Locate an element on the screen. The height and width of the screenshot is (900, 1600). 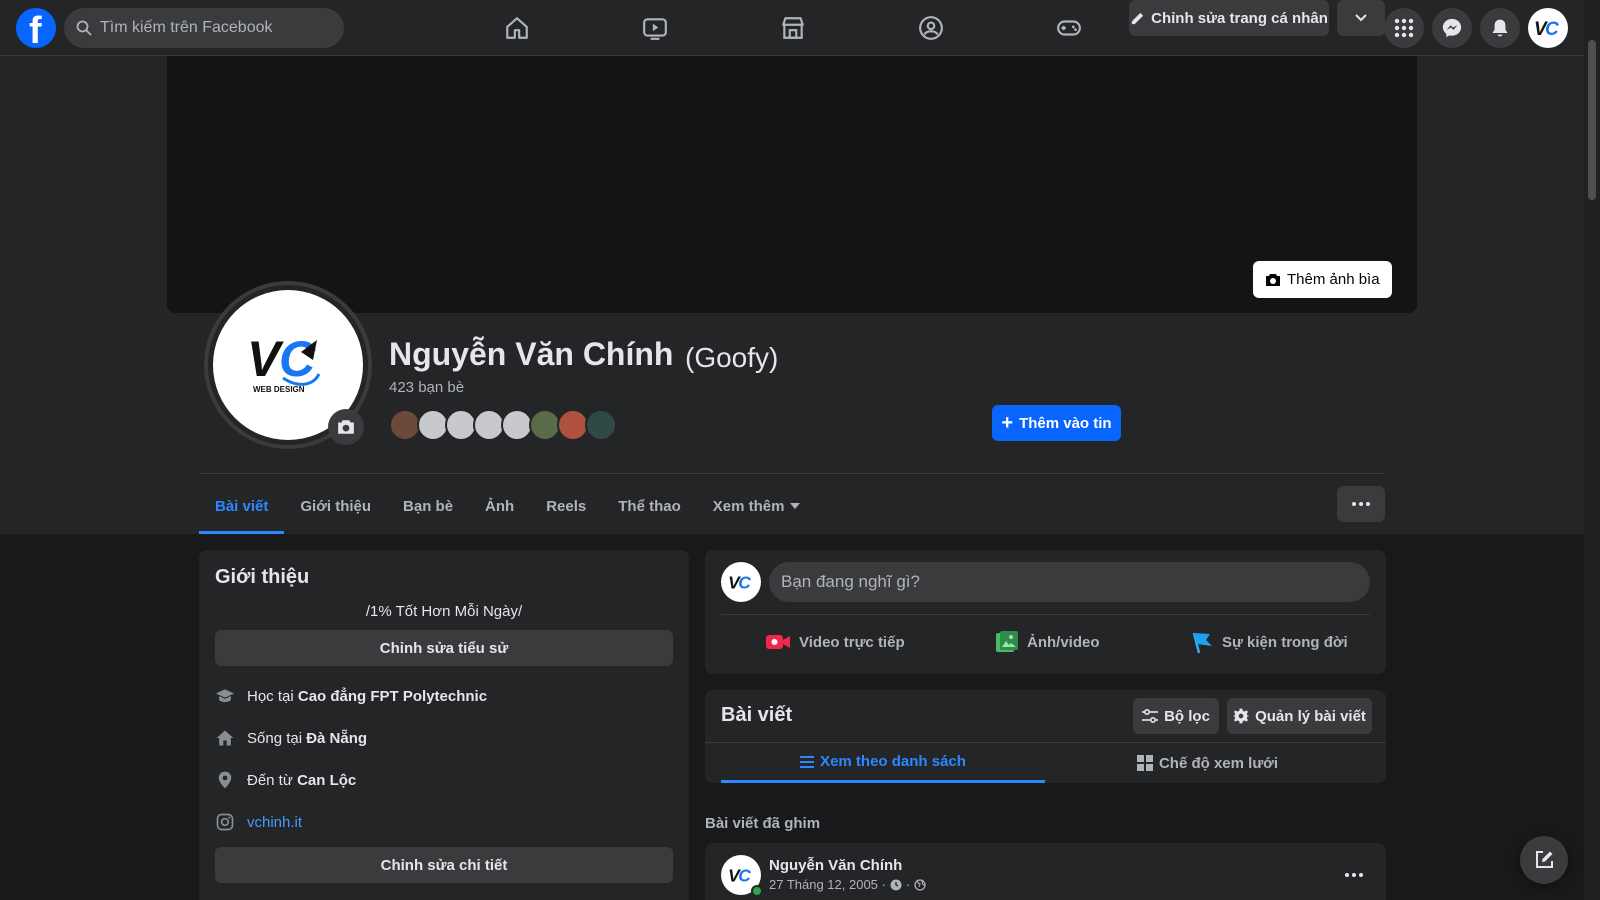
friend-avatar is located at coordinates (601, 425).